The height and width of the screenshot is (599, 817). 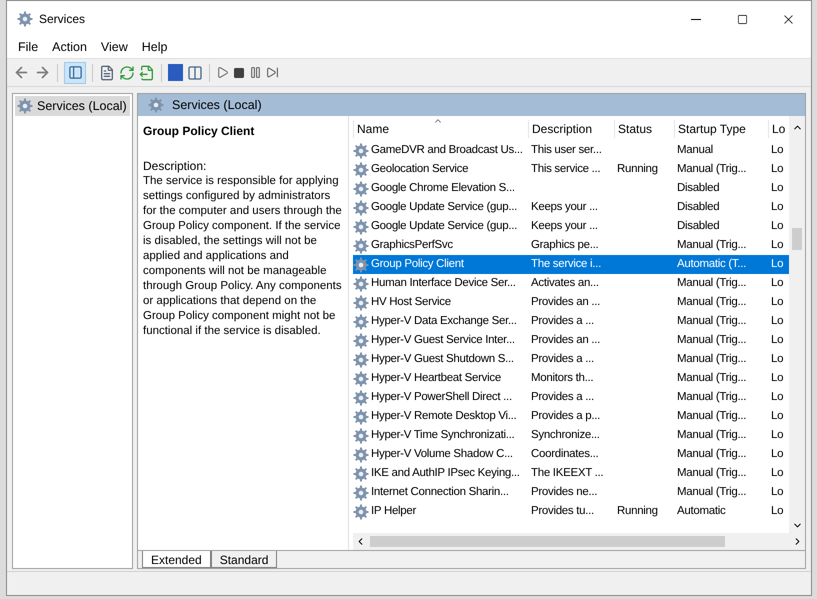 What do you see at coordinates (272, 72) in the screenshot?
I see `resume-icon` at bounding box center [272, 72].